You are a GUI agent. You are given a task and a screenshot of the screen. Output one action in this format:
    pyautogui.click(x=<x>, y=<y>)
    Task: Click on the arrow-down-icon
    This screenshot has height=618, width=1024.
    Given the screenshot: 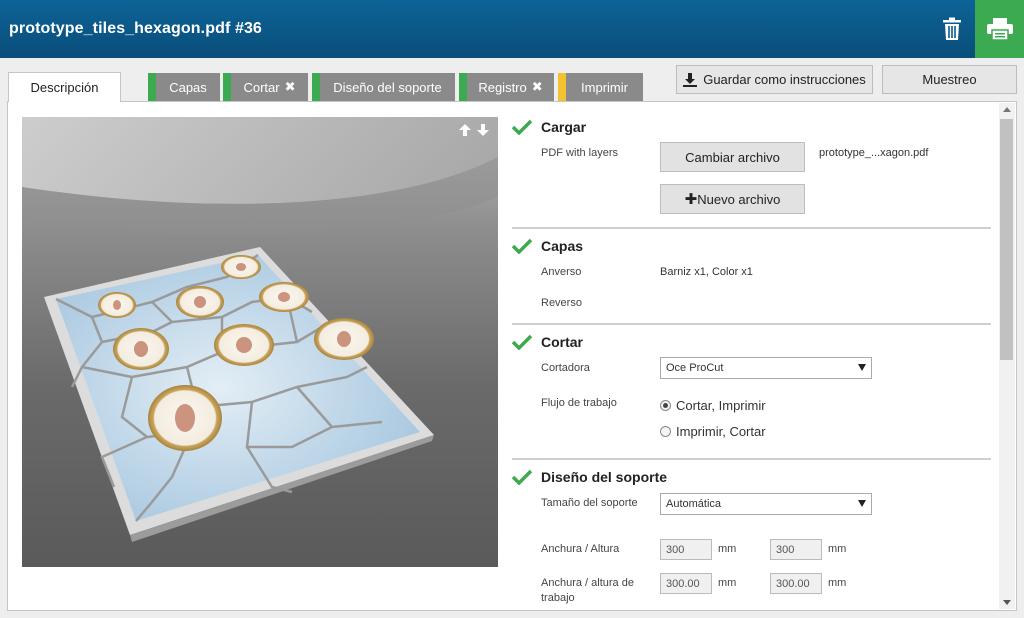 What is the action you would take?
    pyautogui.click(x=483, y=130)
    